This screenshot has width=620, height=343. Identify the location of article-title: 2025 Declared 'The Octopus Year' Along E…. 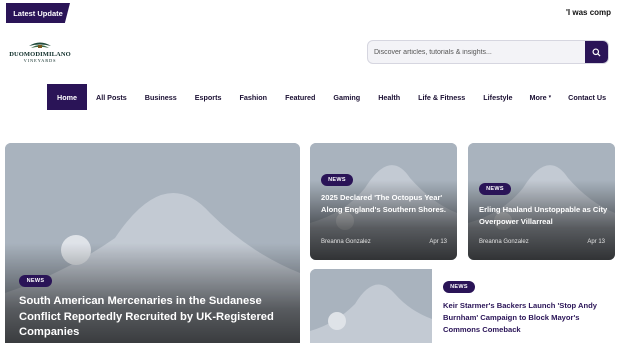
(387, 203).